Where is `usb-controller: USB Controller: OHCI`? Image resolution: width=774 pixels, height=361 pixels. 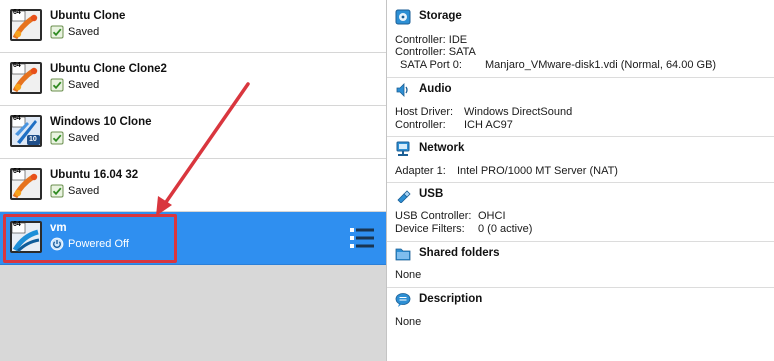 usb-controller: USB Controller: OHCI is located at coordinates (450, 216).